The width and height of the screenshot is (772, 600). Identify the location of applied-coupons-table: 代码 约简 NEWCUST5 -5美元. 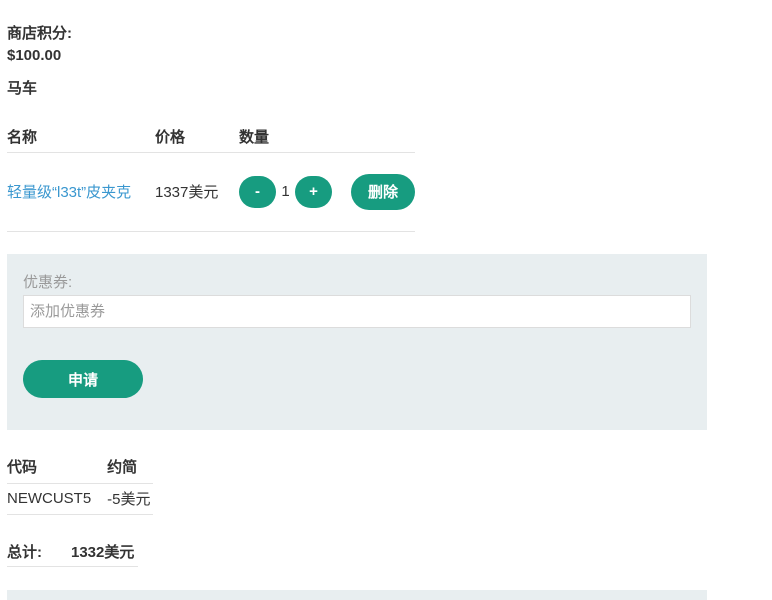
(80, 483).